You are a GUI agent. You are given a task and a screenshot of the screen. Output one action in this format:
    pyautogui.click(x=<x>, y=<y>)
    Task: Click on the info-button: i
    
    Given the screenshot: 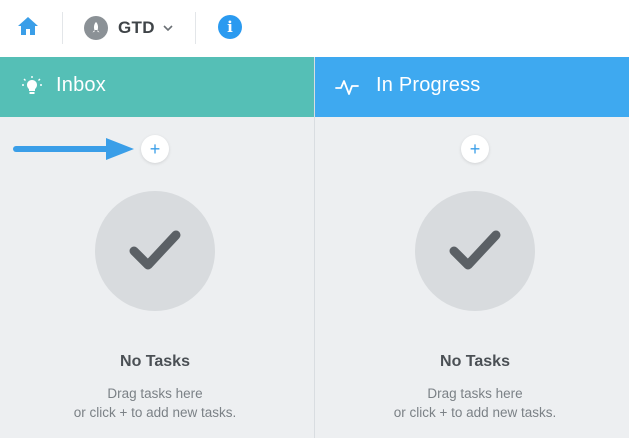 What is the action you would take?
    pyautogui.click(x=230, y=27)
    